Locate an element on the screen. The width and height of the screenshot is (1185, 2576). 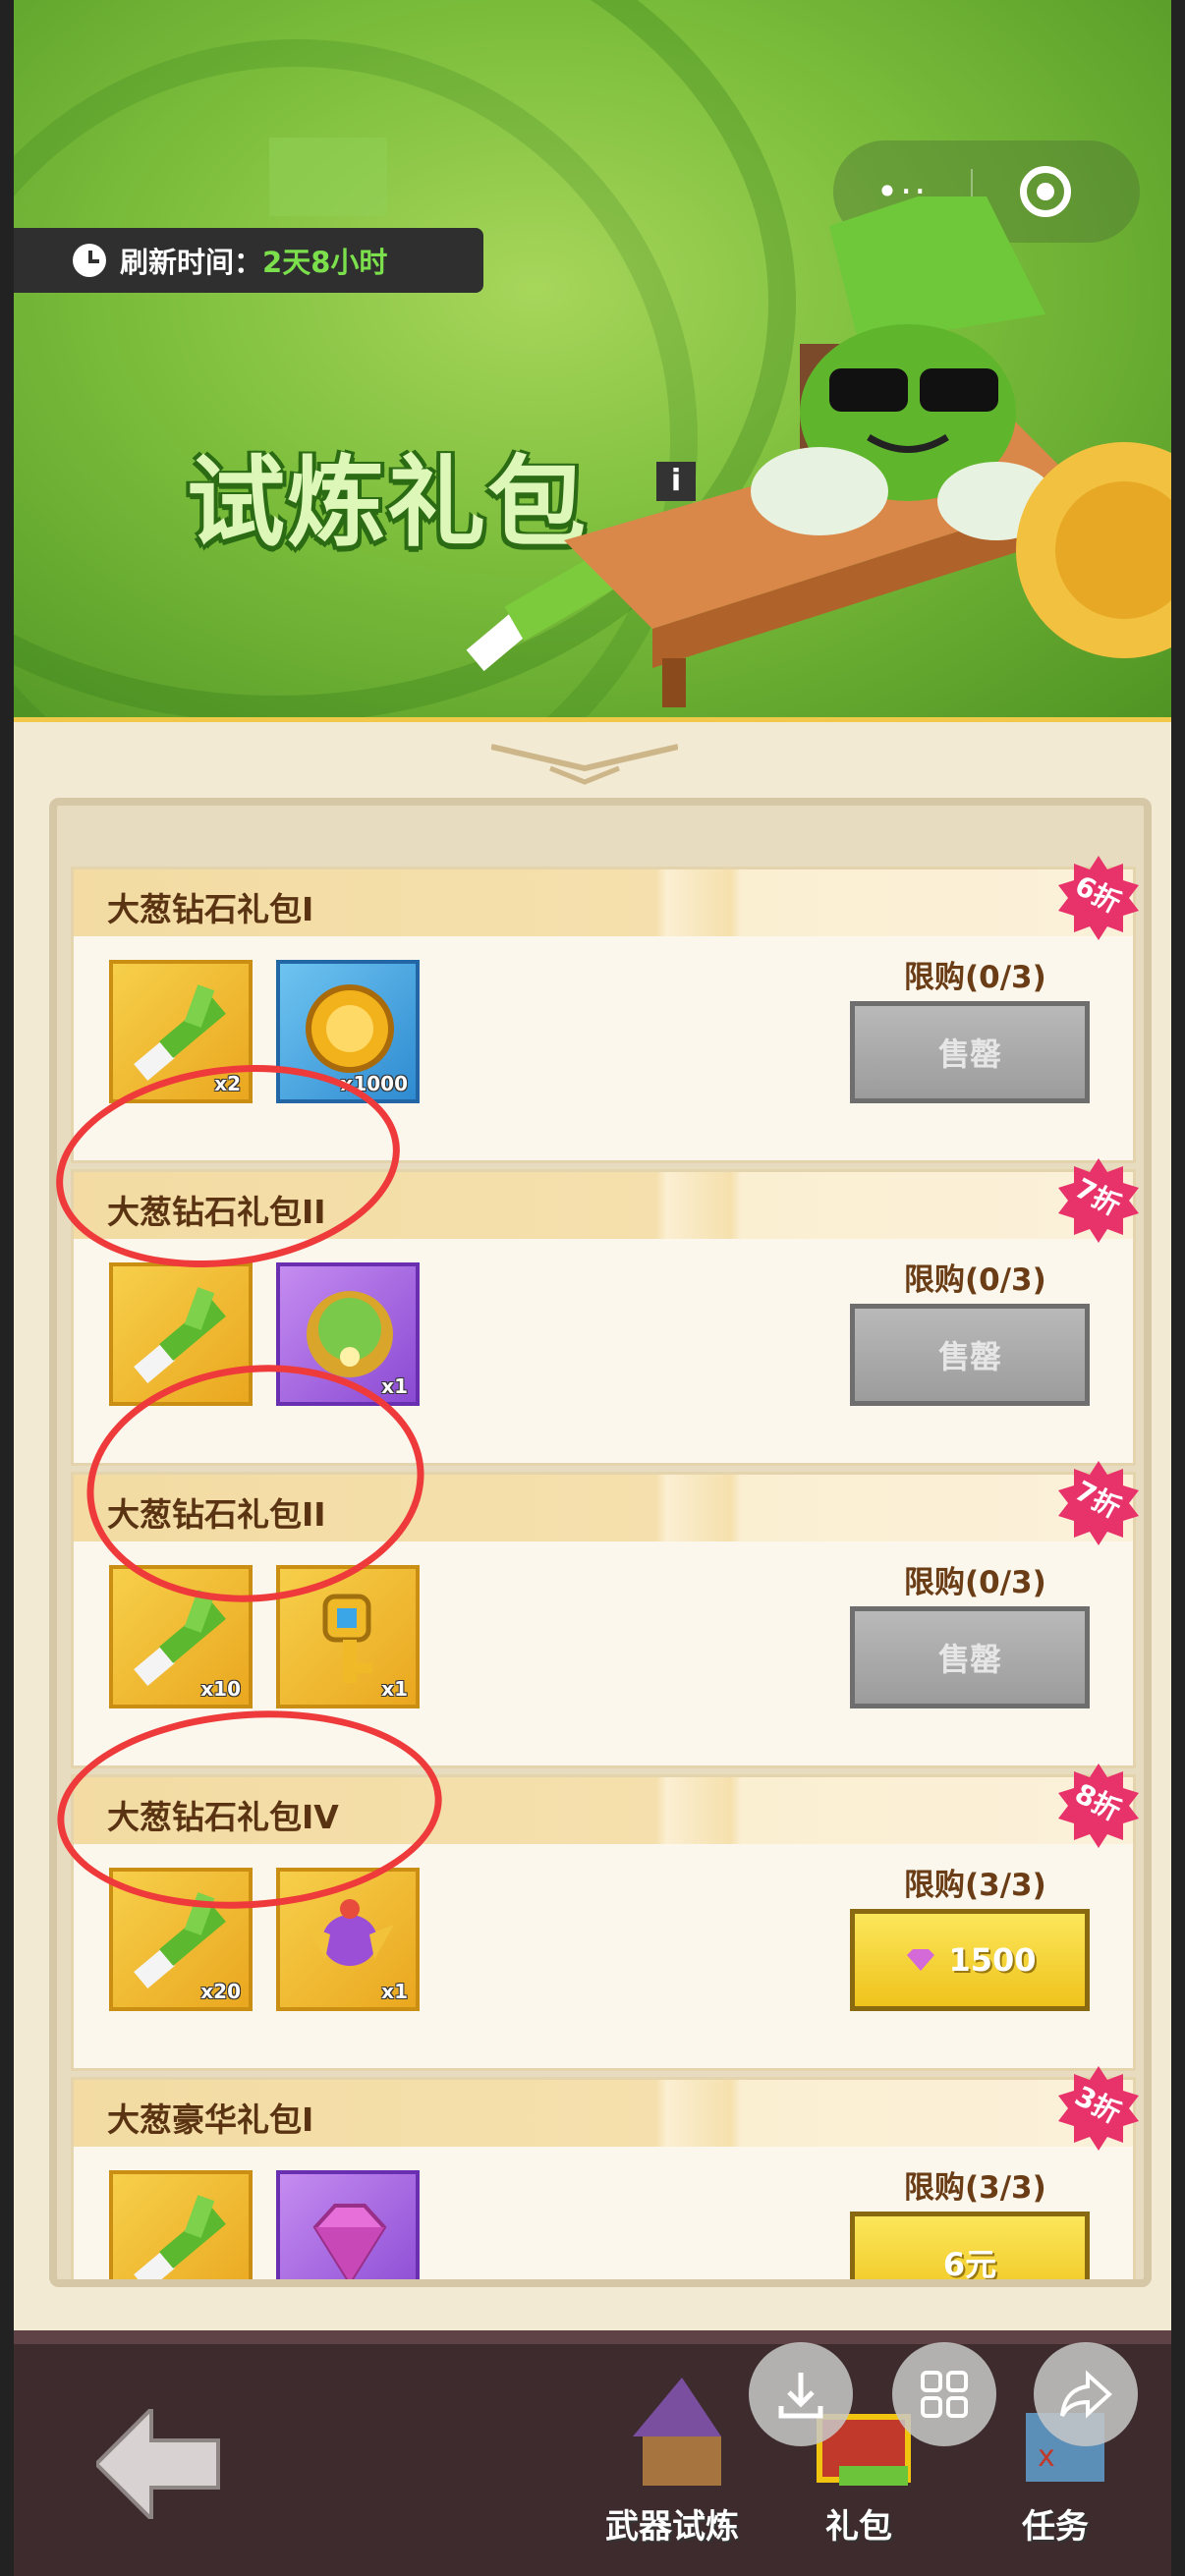
buy-button: 6元 is located at coordinates (970, 2247).